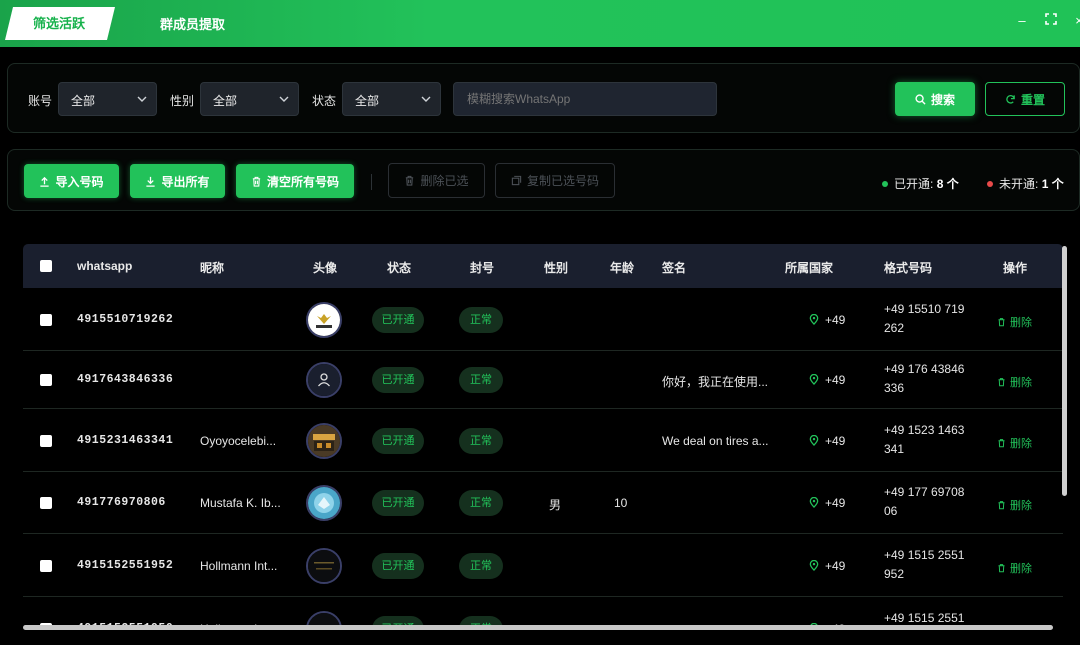 The image size is (1080, 645). Describe the element at coordinates (1064, 371) in the screenshot. I see `vertical-scrollbar` at that location.